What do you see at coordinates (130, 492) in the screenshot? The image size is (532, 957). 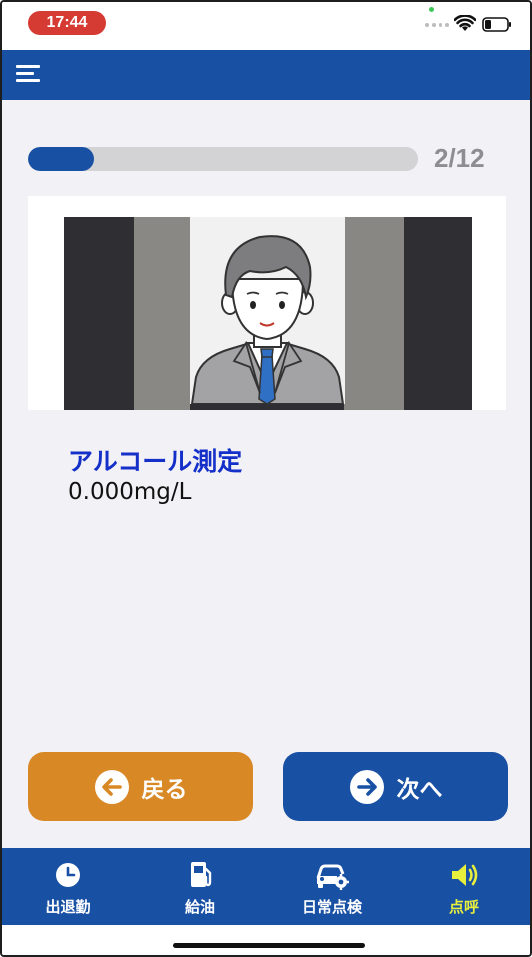 I see `measurement-value: 0.000mg/L` at bounding box center [130, 492].